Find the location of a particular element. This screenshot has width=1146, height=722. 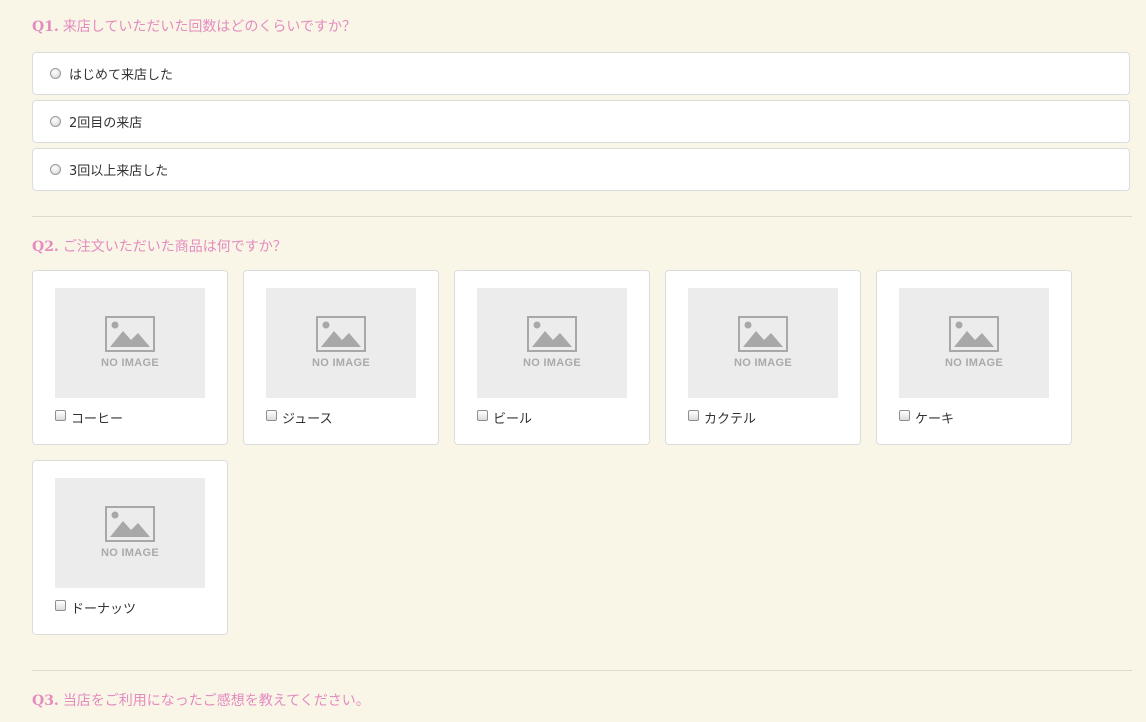

product-card-donut: NO IMAGE ドーナッツ is located at coordinates (130, 547).